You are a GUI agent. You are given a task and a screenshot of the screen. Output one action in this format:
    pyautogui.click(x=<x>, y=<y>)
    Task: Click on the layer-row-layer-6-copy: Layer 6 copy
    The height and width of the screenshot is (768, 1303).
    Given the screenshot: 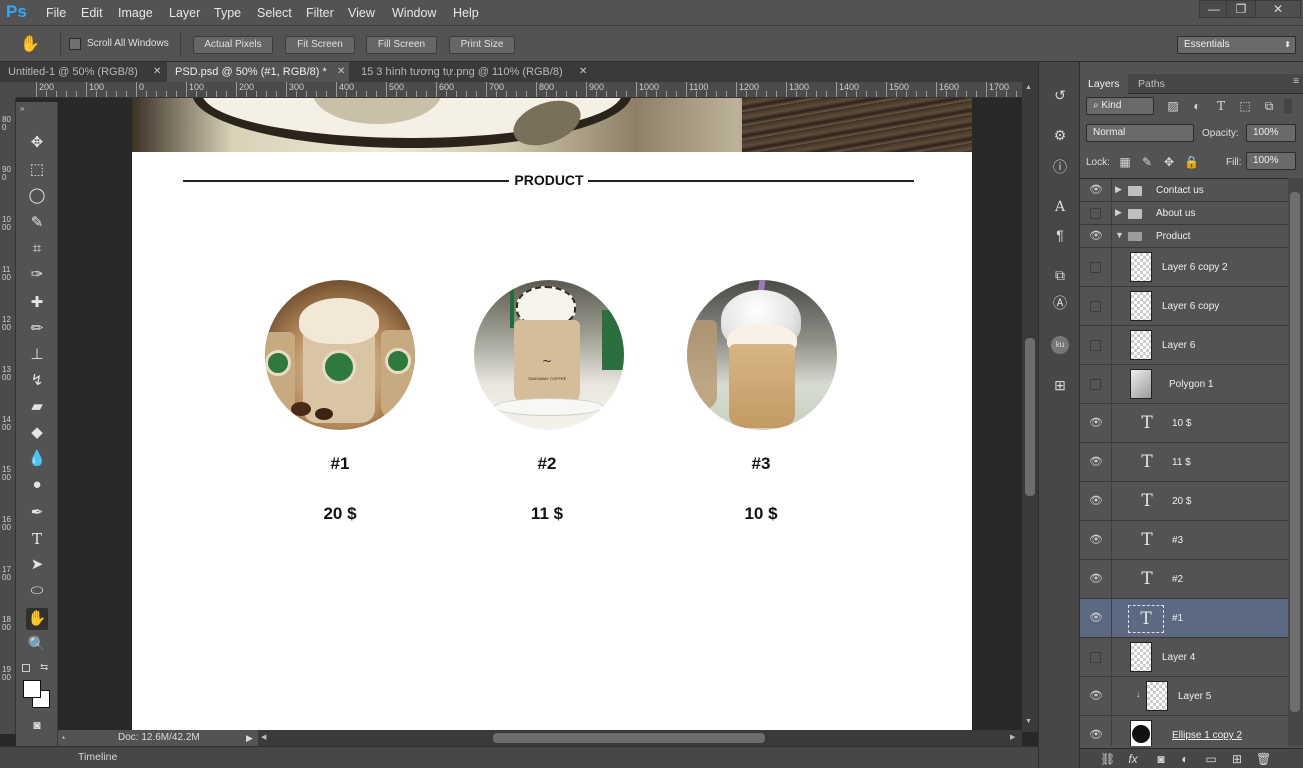 What is the action you would take?
    pyautogui.click(x=1184, y=306)
    